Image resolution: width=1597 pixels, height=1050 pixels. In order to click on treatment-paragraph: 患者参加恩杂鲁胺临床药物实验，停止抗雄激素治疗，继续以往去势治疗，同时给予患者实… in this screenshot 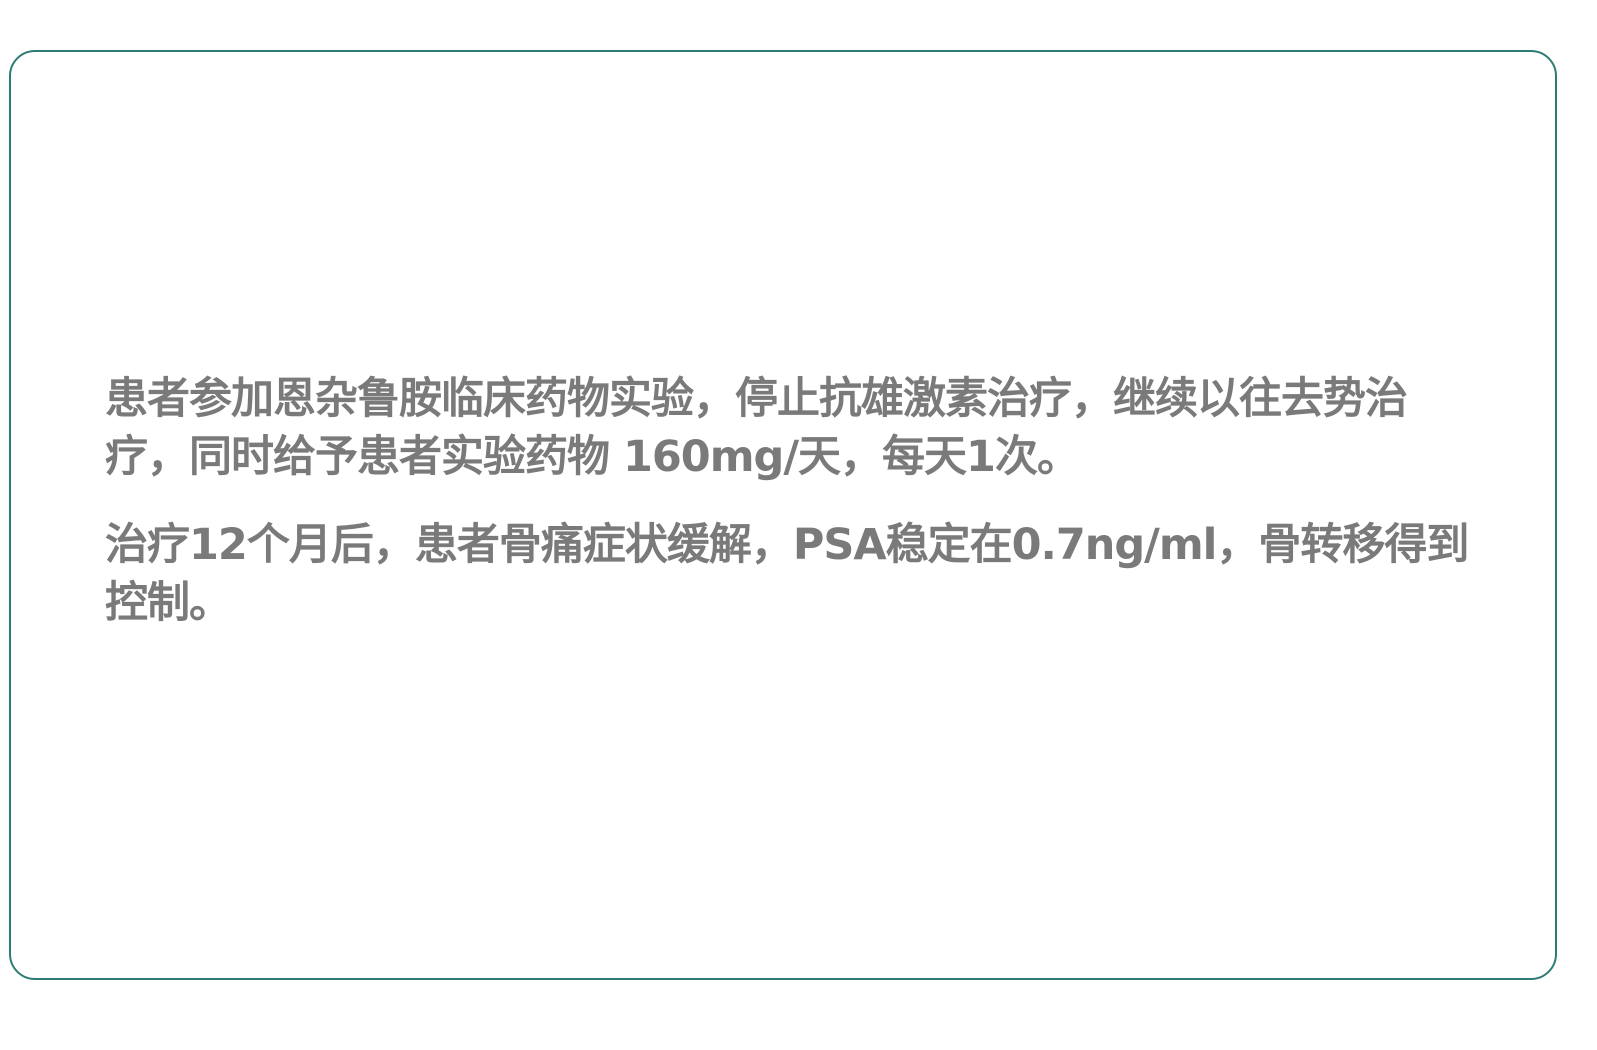, I will do `click(756, 428)`.